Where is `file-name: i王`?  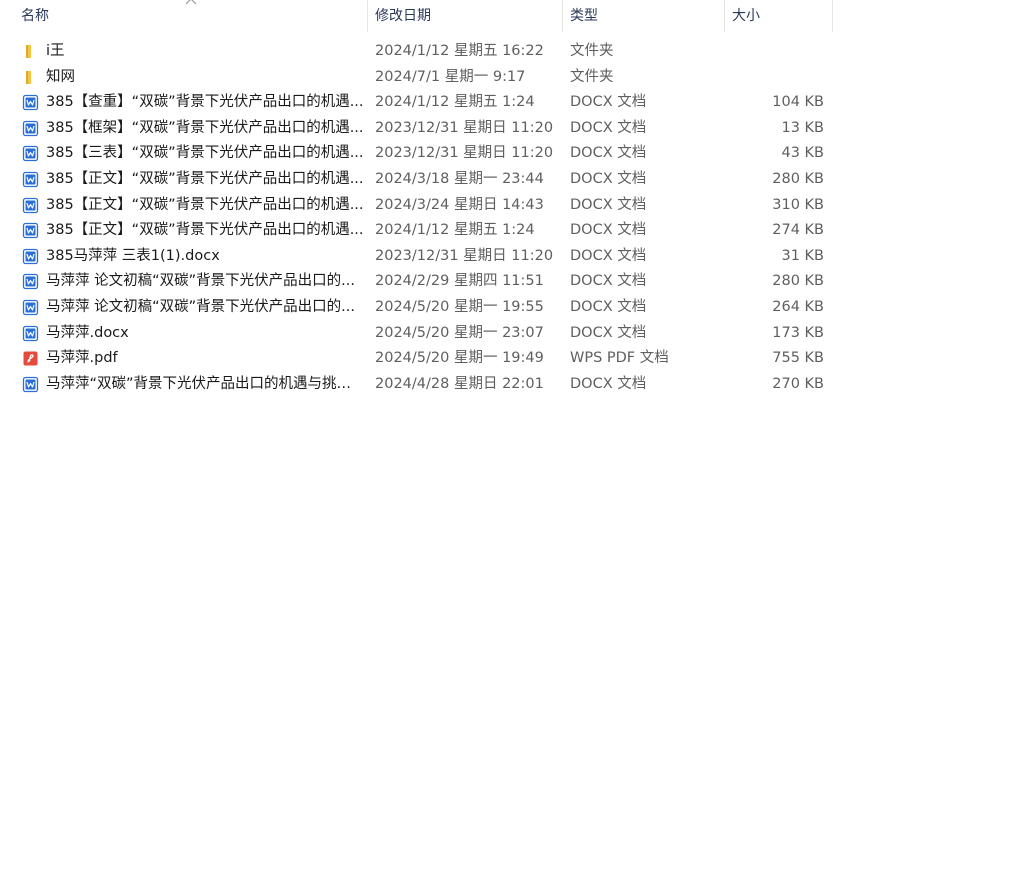 file-name: i王 is located at coordinates (55, 51).